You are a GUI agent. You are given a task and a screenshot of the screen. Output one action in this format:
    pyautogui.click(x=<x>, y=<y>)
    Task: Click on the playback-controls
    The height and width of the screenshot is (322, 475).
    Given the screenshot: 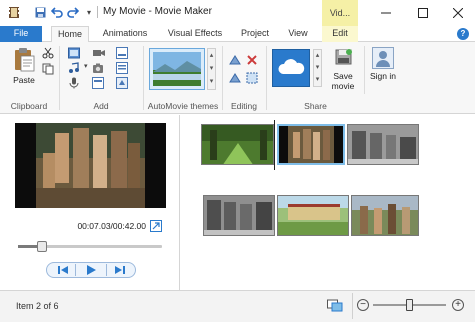 What is the action you would take?
    pyautogui.click(x=91, y=270)
    